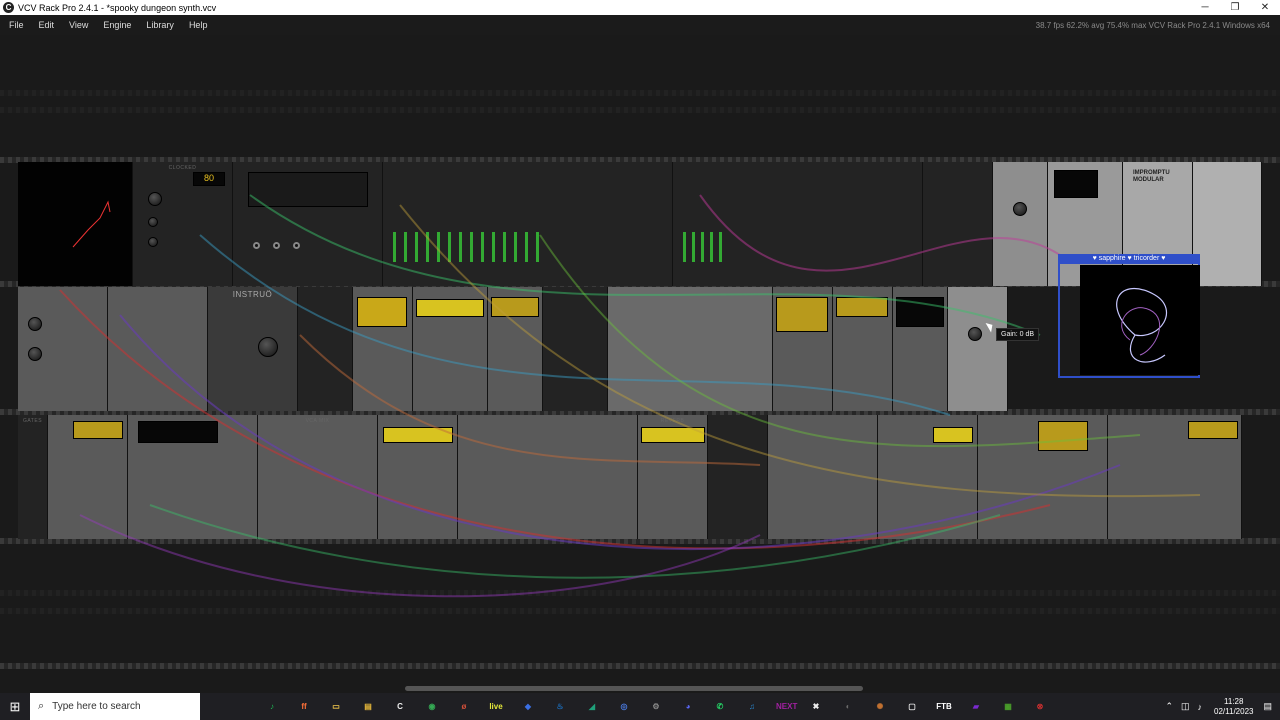 The image size is (1280, 720). What do you see at coordinates (1020, 224) in the screenshot?
I see `module-audio` at bounding box center [1020, 224].